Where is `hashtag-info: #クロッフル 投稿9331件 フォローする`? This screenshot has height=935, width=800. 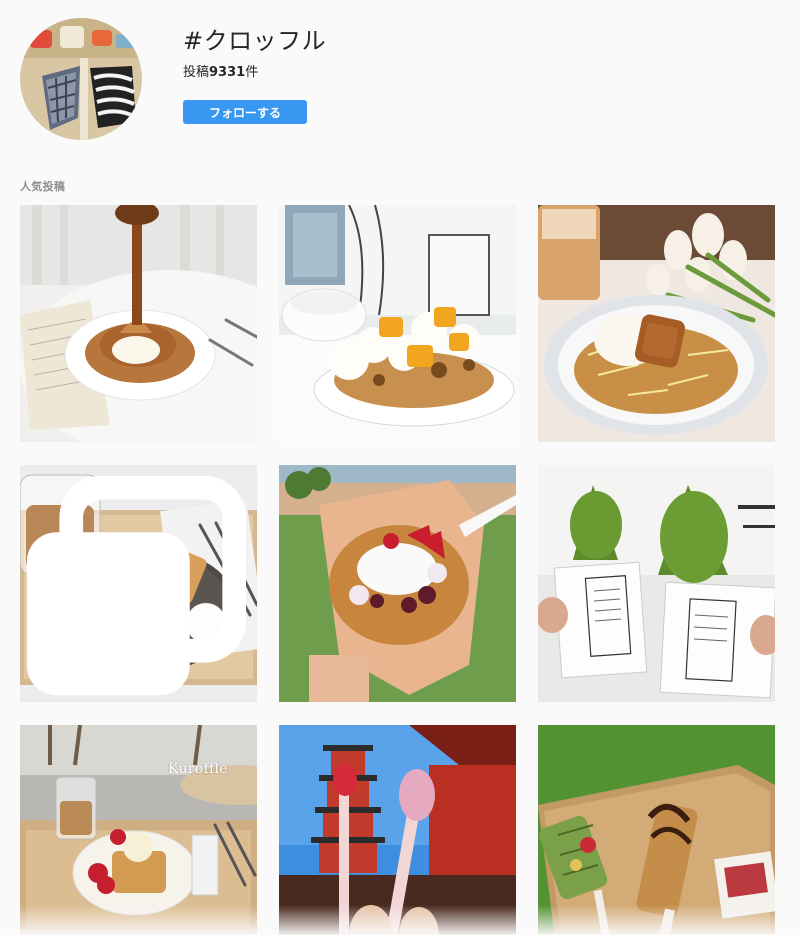 hashtag-info: #クロッフル 投稿9331件 フォローする is located at coordinates (254, 74).